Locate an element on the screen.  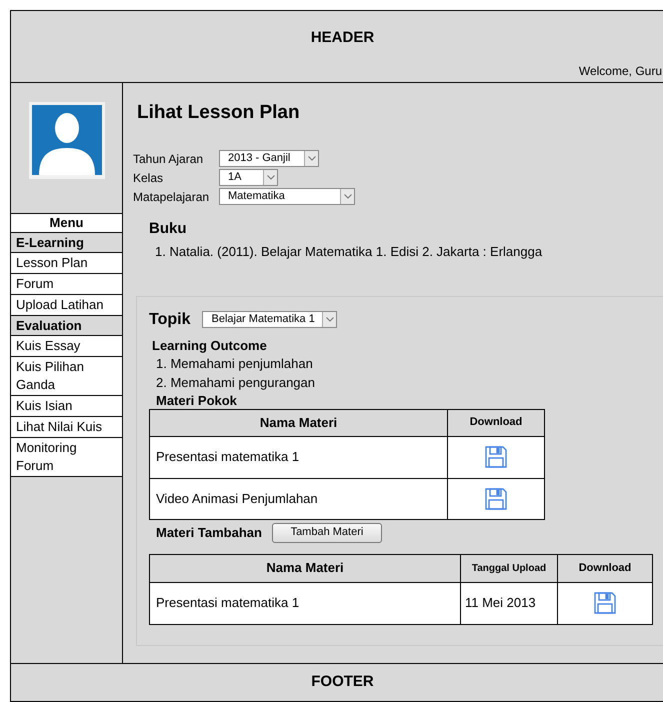
outcome-item: 2. Memahami pengurangan is located at coordinates (236, 383).